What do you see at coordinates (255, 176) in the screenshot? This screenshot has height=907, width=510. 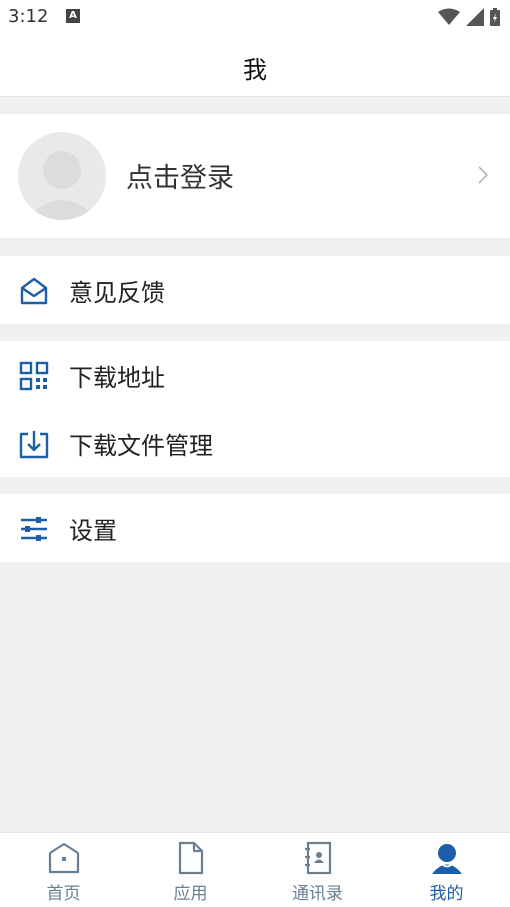 I see `profile-login-row: 点击登录` at bounding box center [255, 176].